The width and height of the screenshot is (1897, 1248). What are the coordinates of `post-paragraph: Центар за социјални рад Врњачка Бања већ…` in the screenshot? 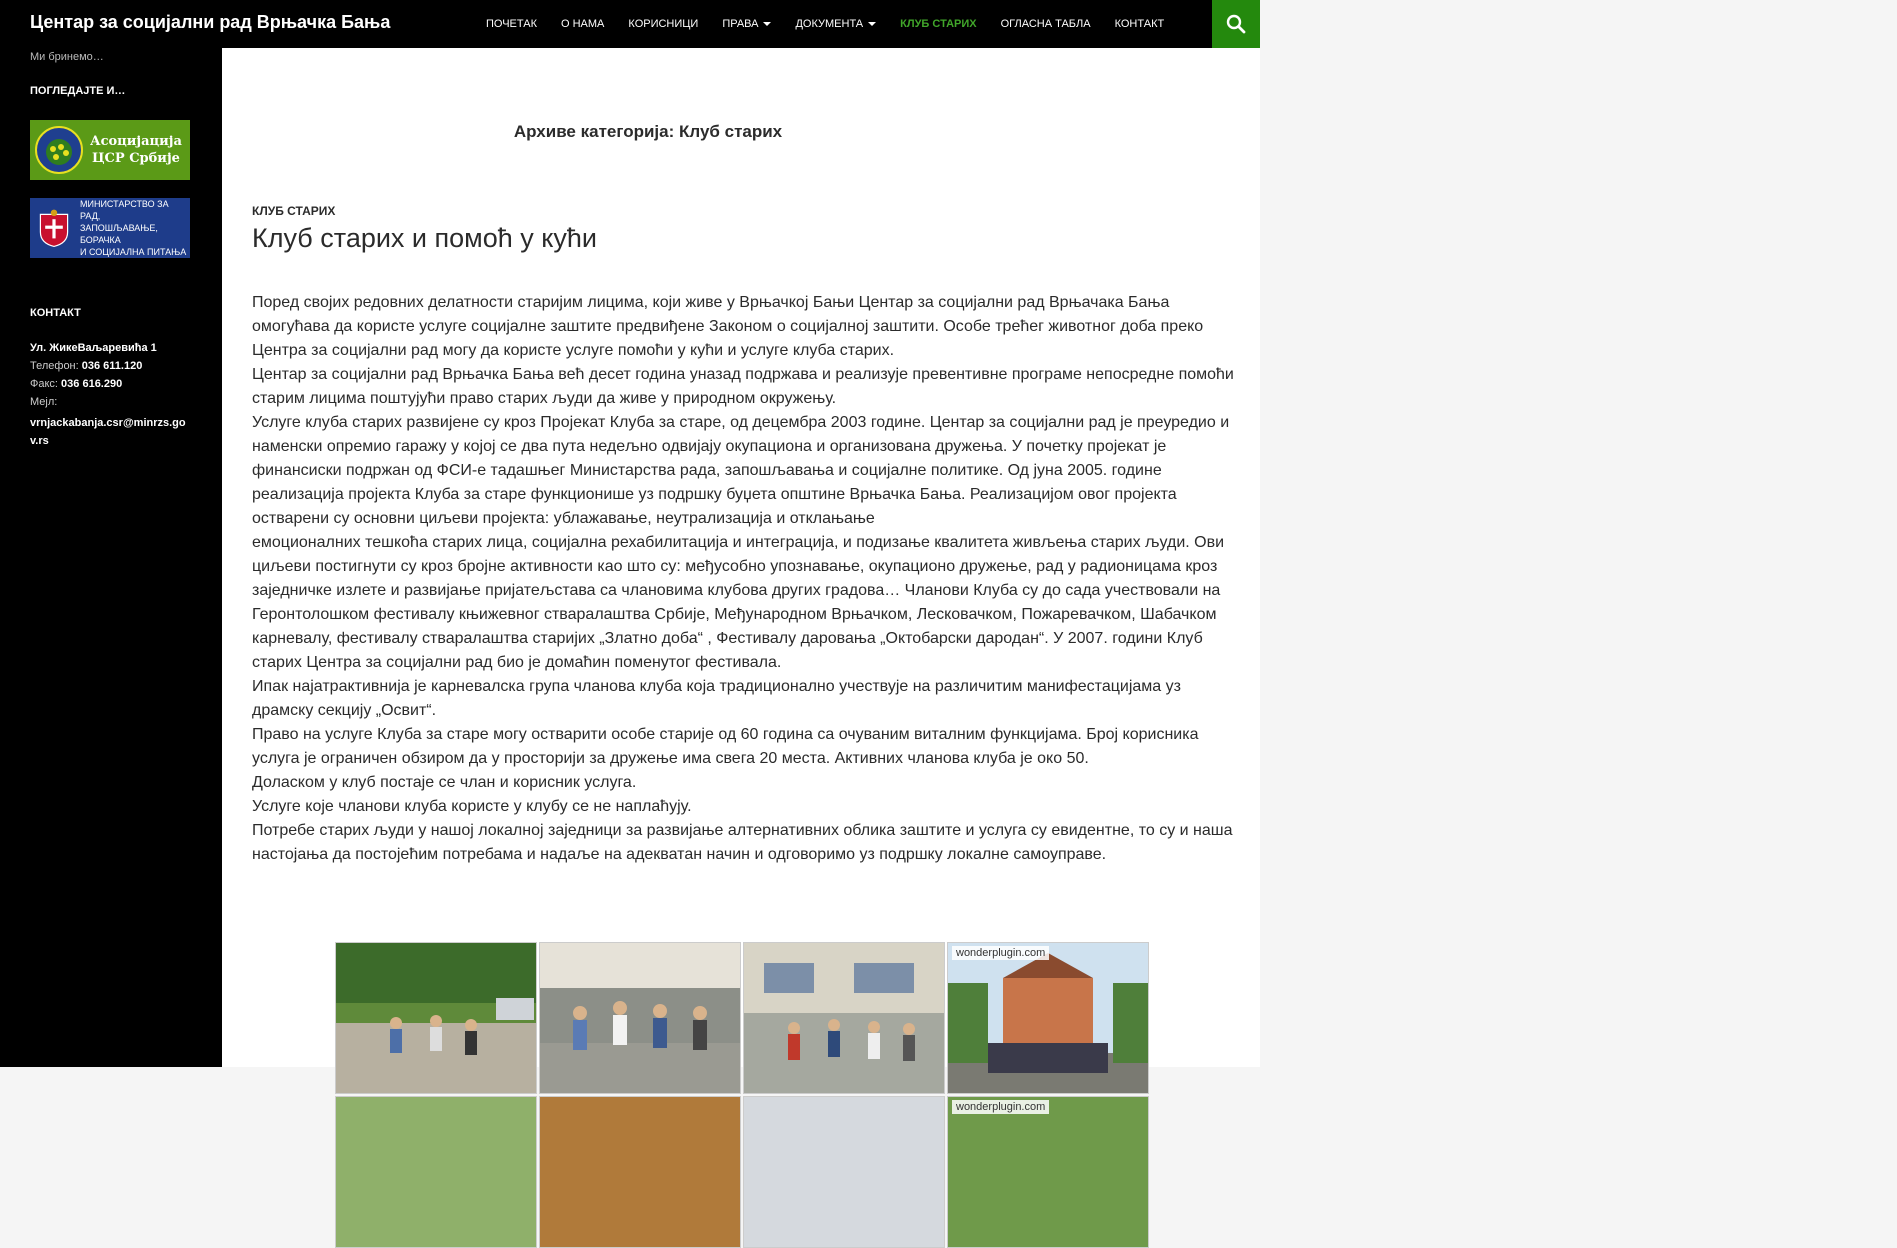 It's located at (743, 386).